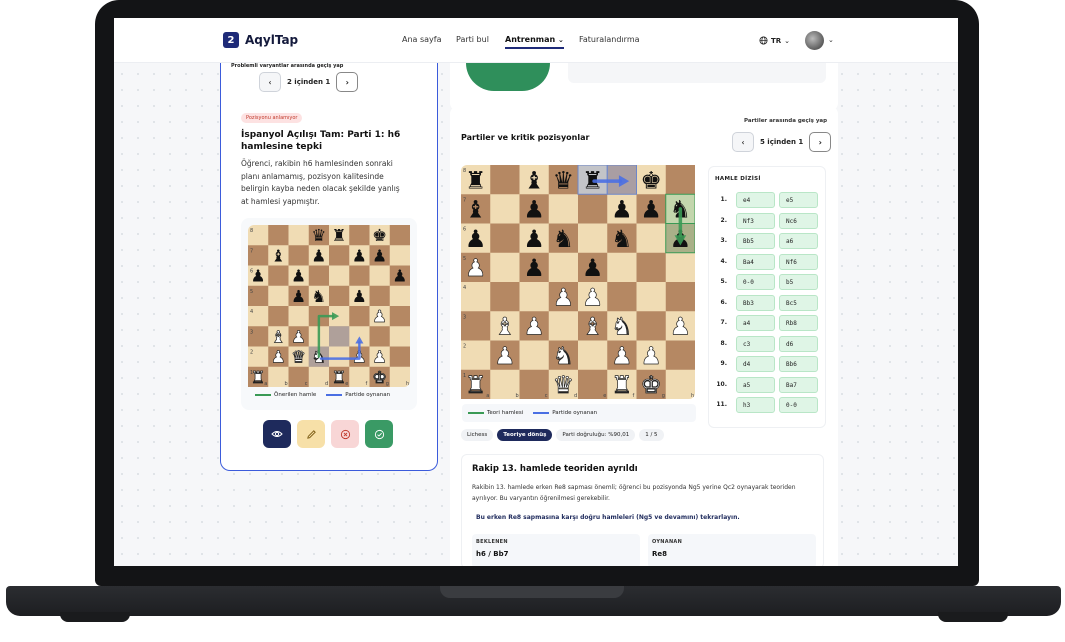 This screenshot has width=1065, height=642. Describe the element at coordinates (755, 282) in the screenshot. I see `white-move: 0-0` at that location.